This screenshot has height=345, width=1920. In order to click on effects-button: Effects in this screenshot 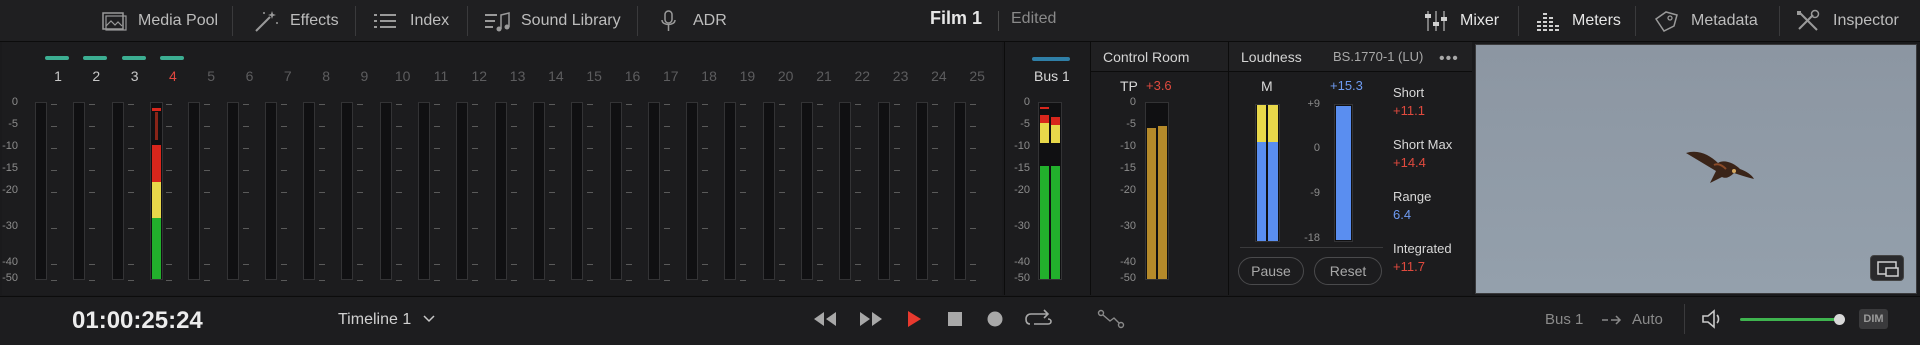, I will do `click(295, 21)`.